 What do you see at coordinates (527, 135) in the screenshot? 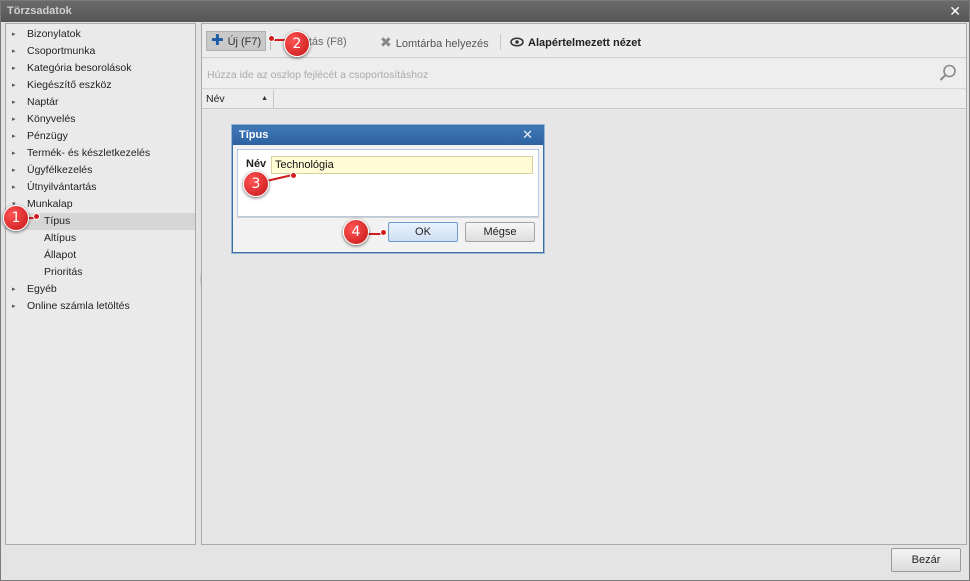
I see `dialog-close-icon: ✕` at bounding box center [527, 135].